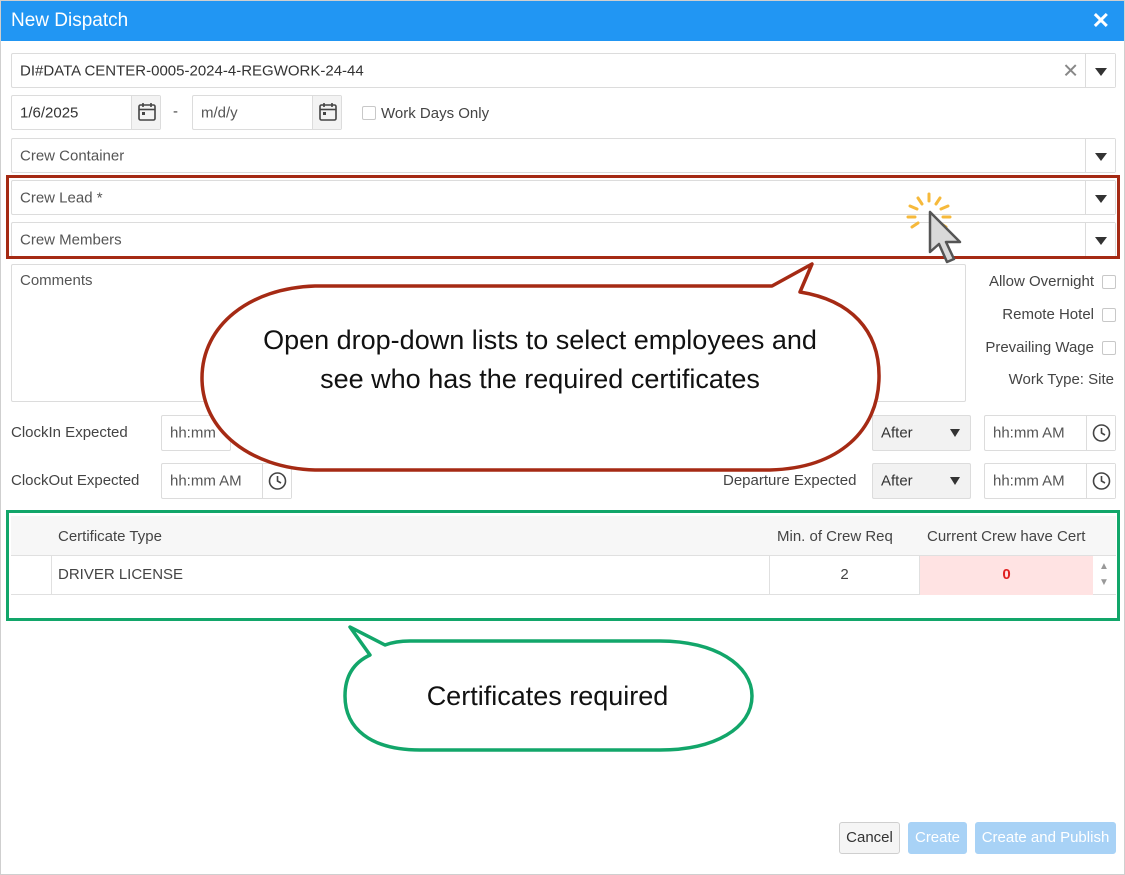 This screenshot has width=1125, height=875. I want to click on certificates-callout-bubble, so click(548, 688).